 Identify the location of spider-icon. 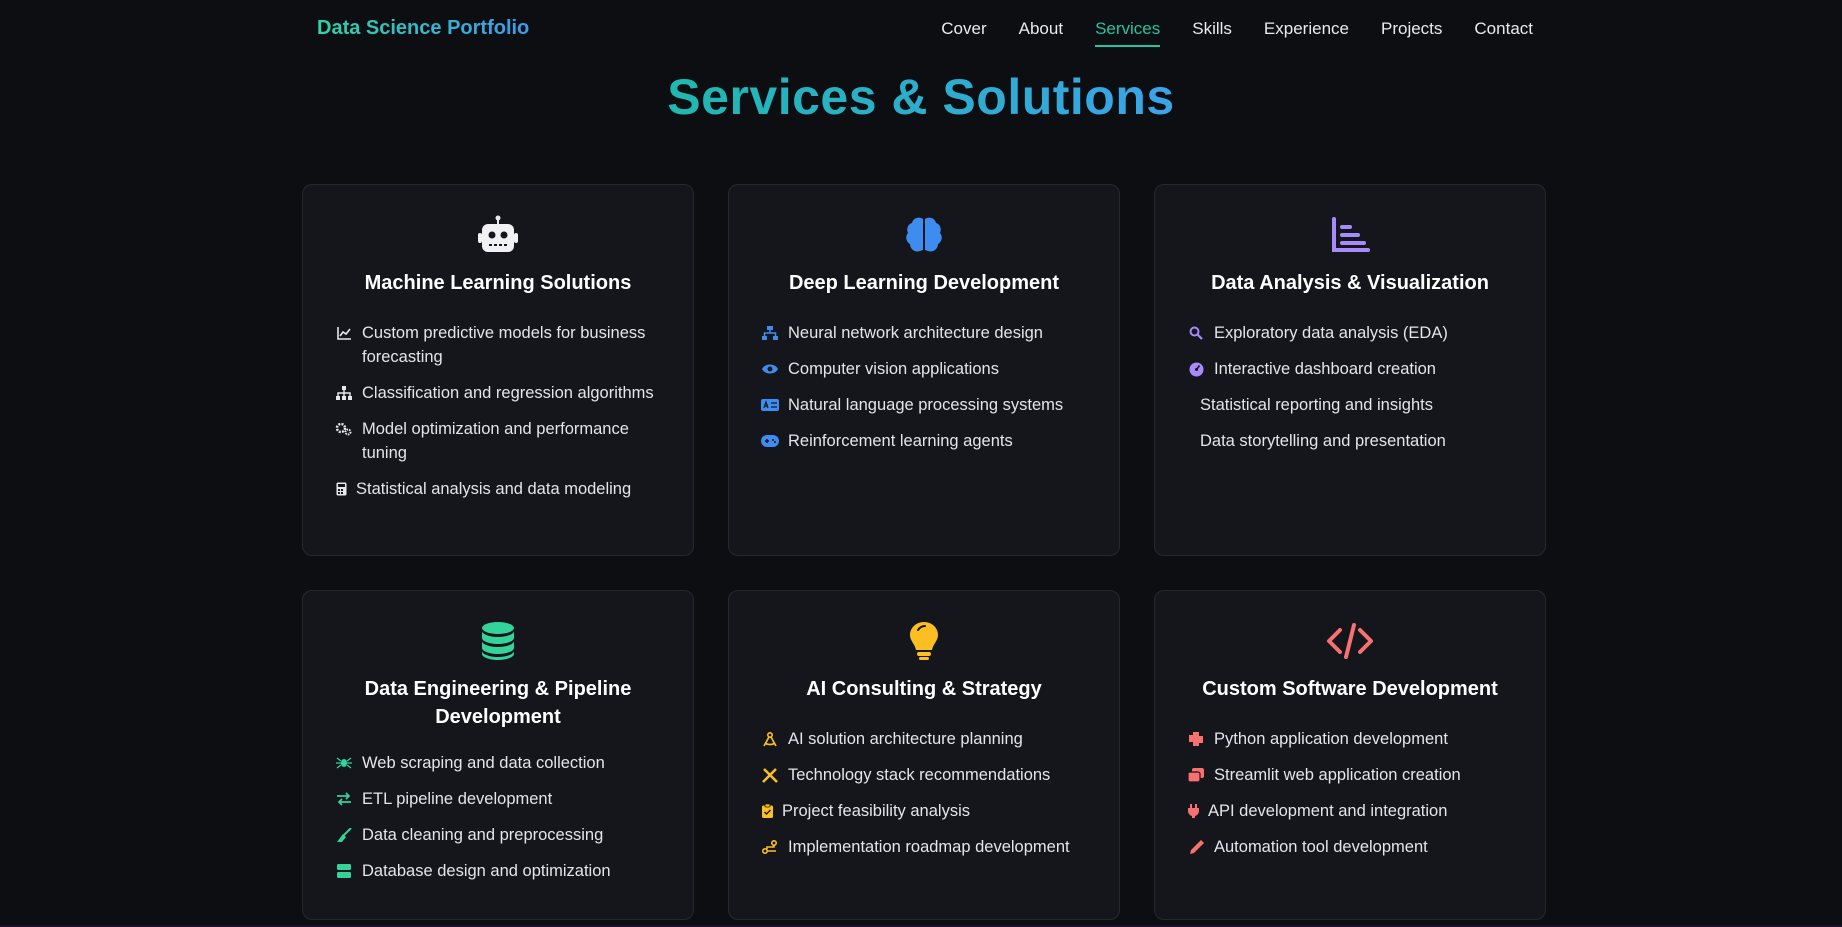
(344, 763).